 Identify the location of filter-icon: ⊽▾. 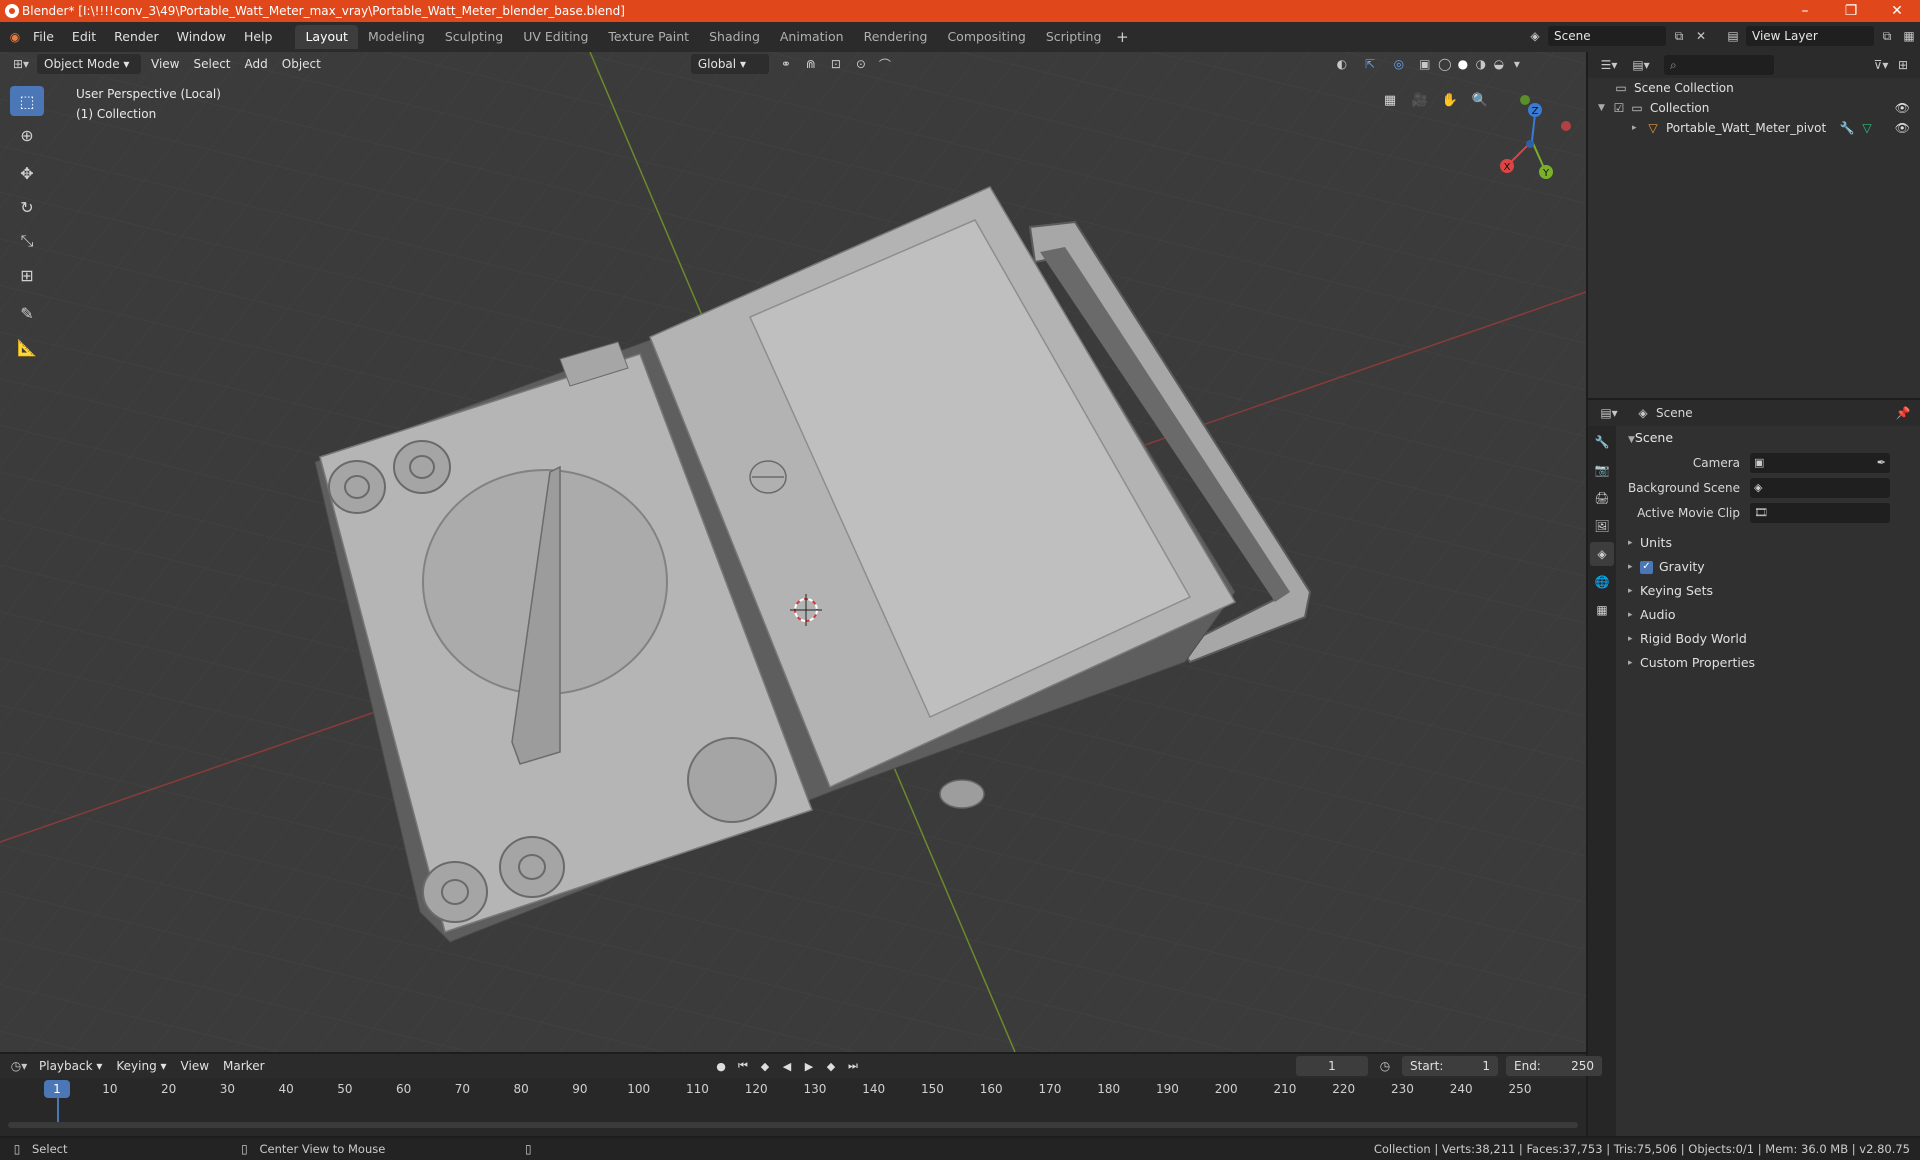
(1881, 65).